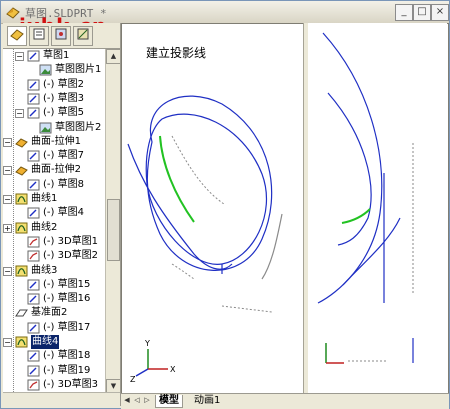  I want to click on feature-tree-item-label: (-) 草图5, so click(63, 113).